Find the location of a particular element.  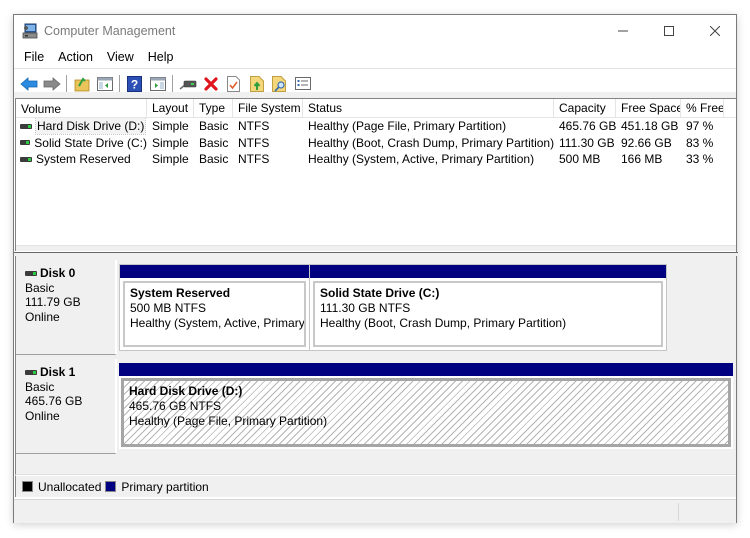

column-header-capacity: Capacity is located at coordinates (585, 108).